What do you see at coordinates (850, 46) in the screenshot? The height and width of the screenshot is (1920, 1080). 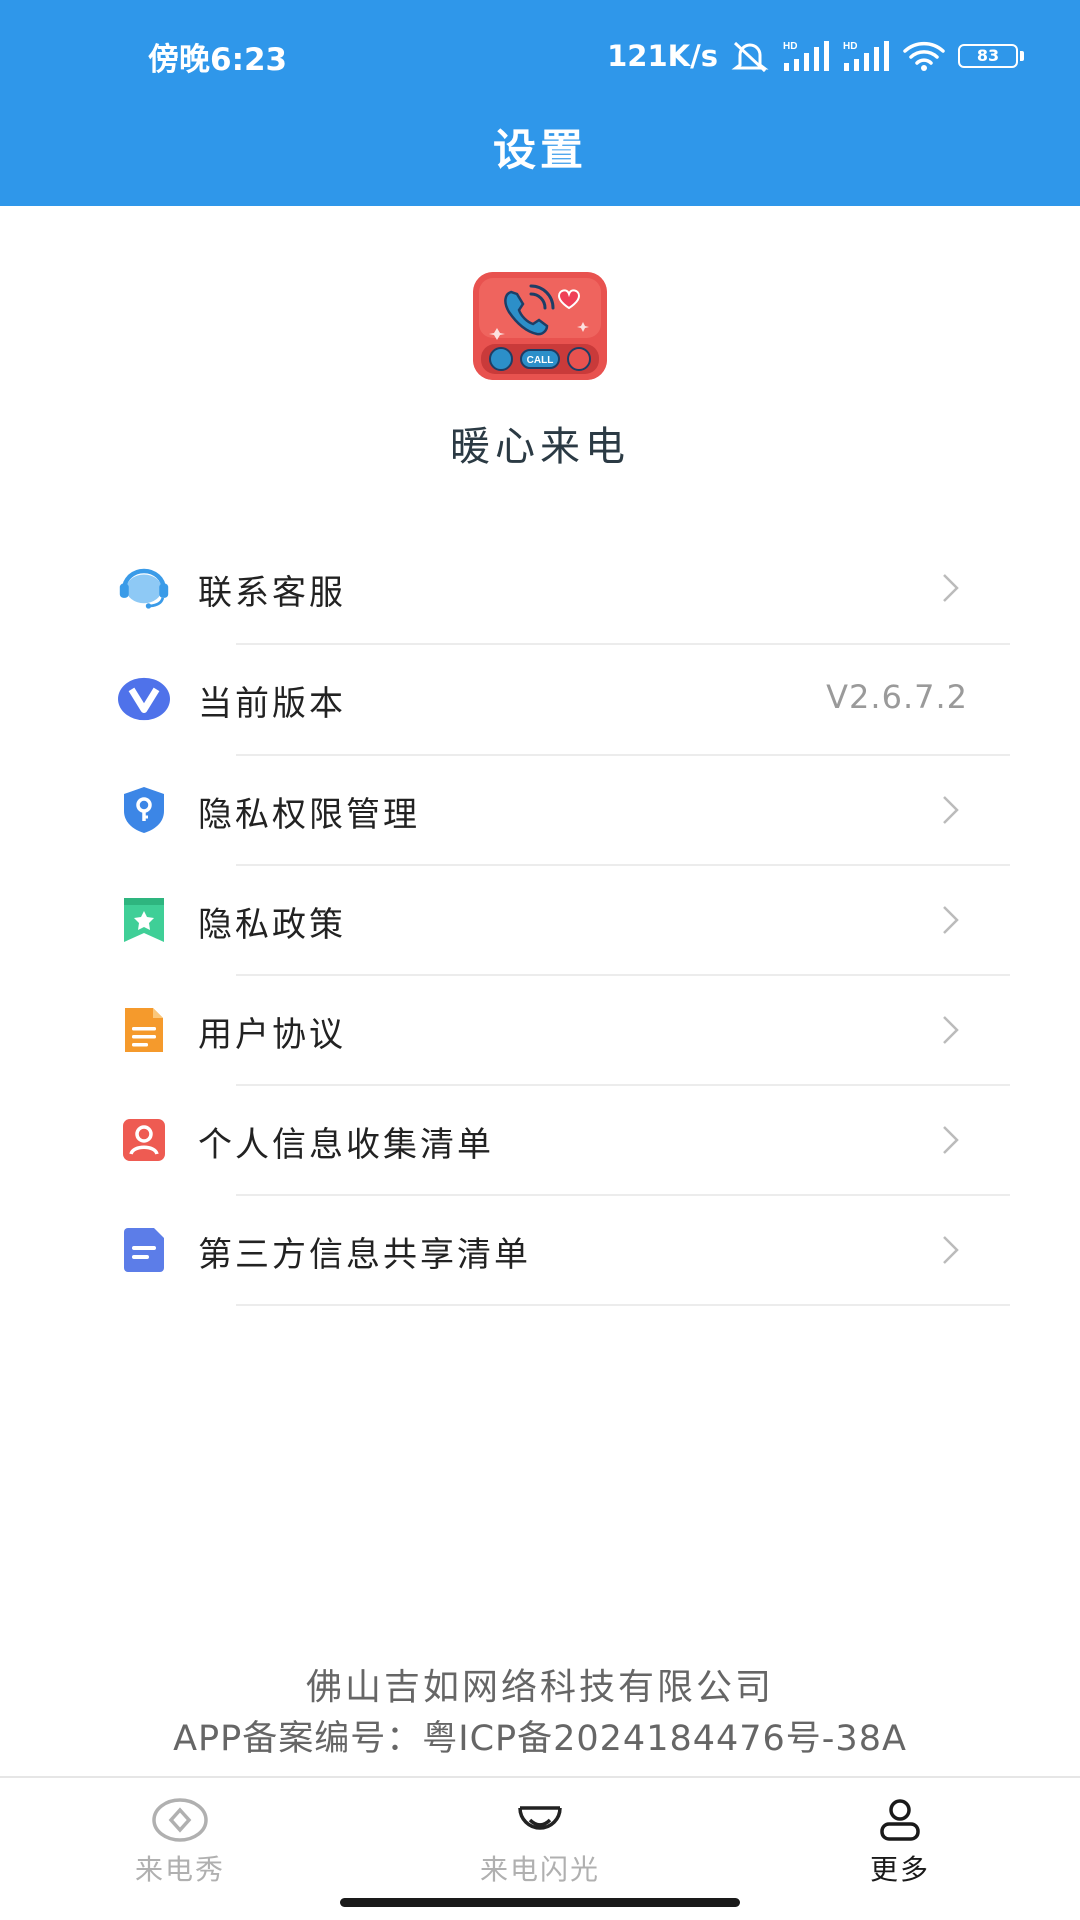 I see `signal-hd-label-2: HD` at bounding box center [850, 46].